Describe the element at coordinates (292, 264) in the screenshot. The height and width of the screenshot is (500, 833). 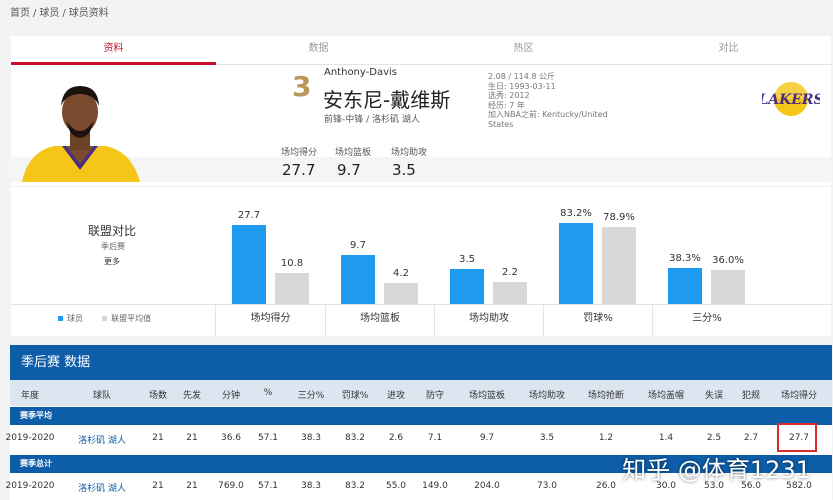
I see `bar-value-label: 10.8` at that location.